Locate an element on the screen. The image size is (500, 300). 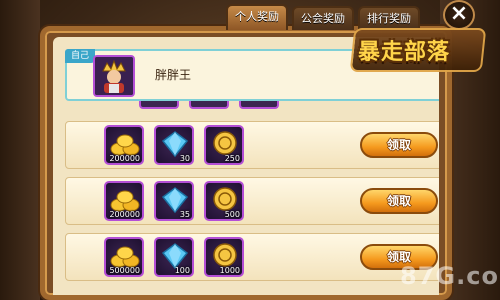
avatar is located at coordinates (114, 76).